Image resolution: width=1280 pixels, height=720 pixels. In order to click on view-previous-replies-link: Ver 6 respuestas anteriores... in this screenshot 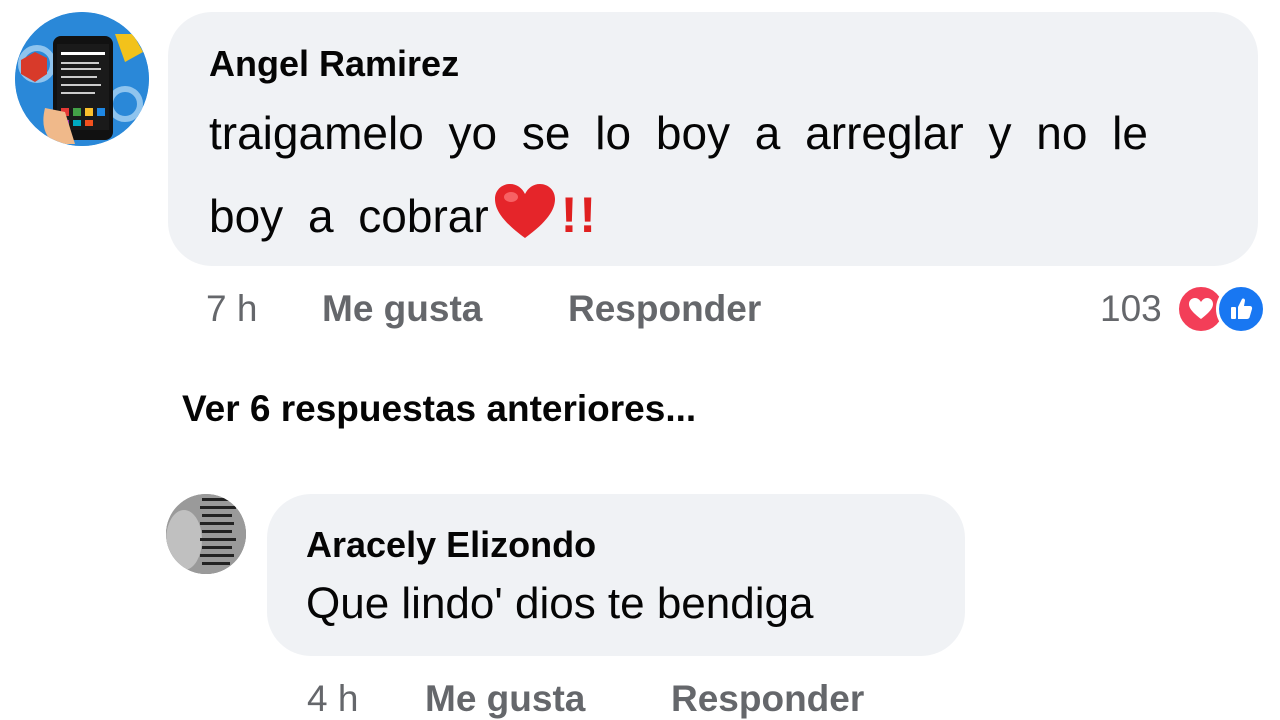, I will do `click(439, 409)`.